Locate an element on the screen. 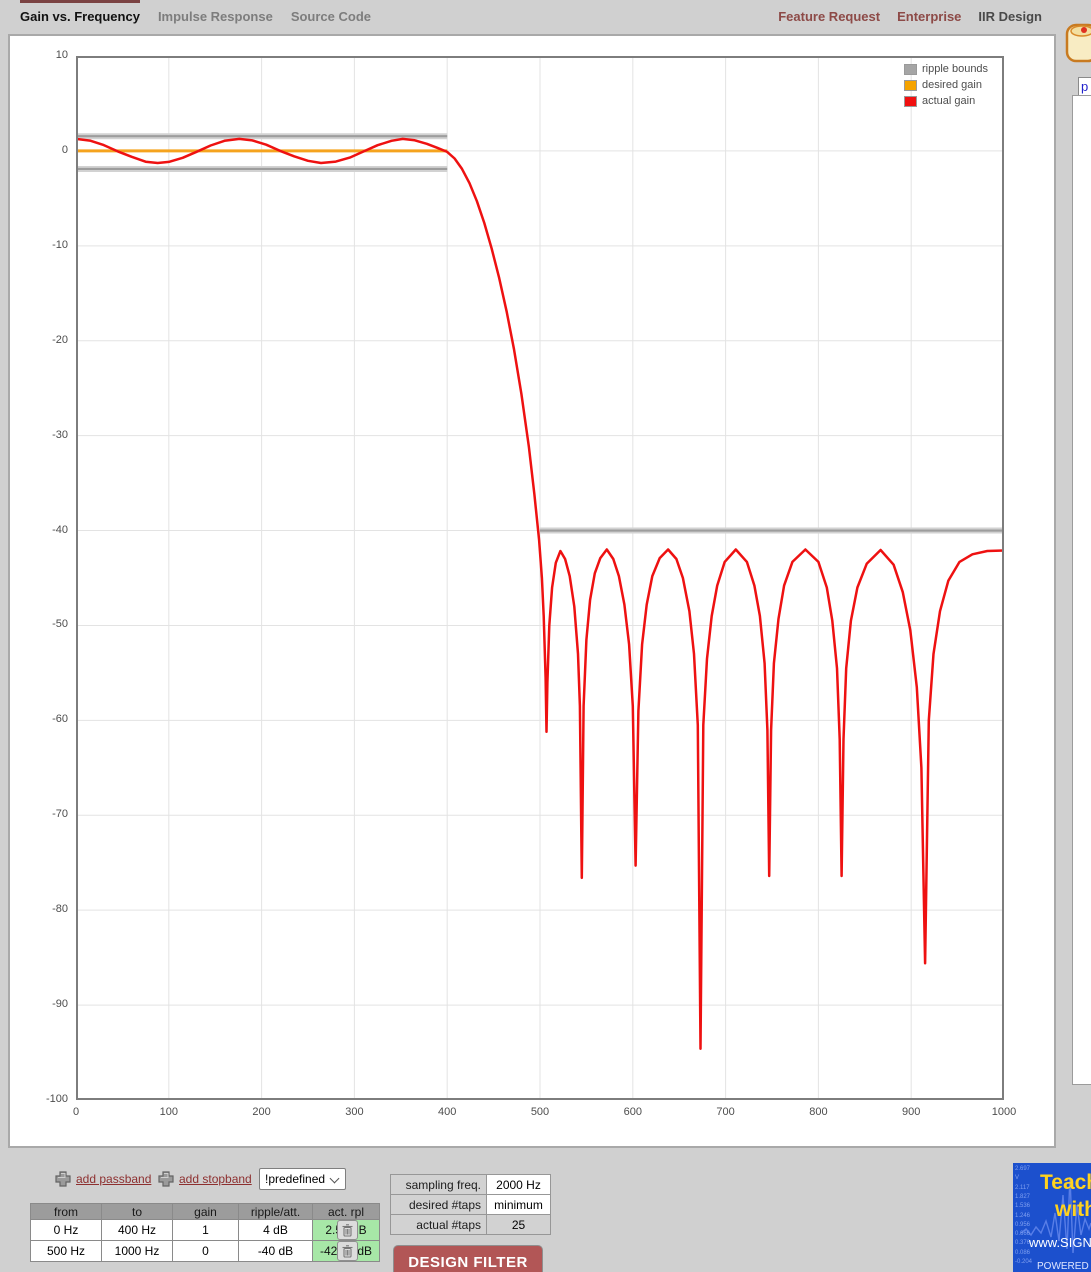 This screenshot has width=1091, height=1272. legend-label: actual gain is located at coordinates (949, 101).